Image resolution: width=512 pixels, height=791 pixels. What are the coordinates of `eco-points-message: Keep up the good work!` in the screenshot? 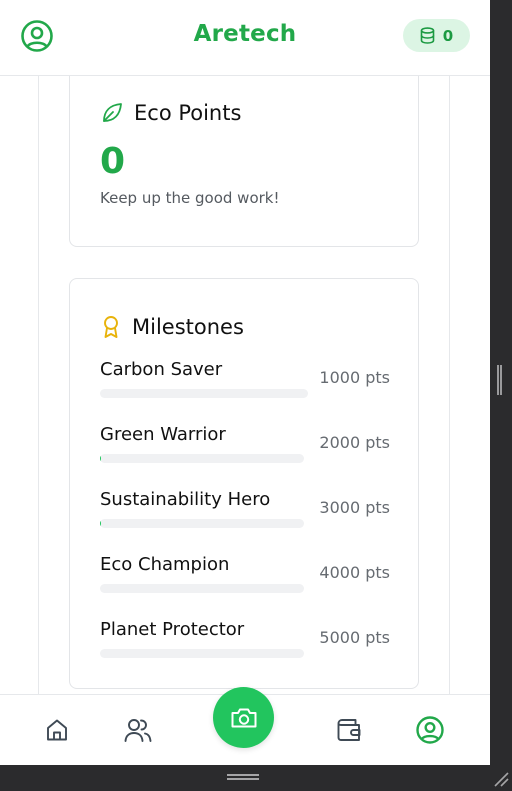 It's located at (190, 198).